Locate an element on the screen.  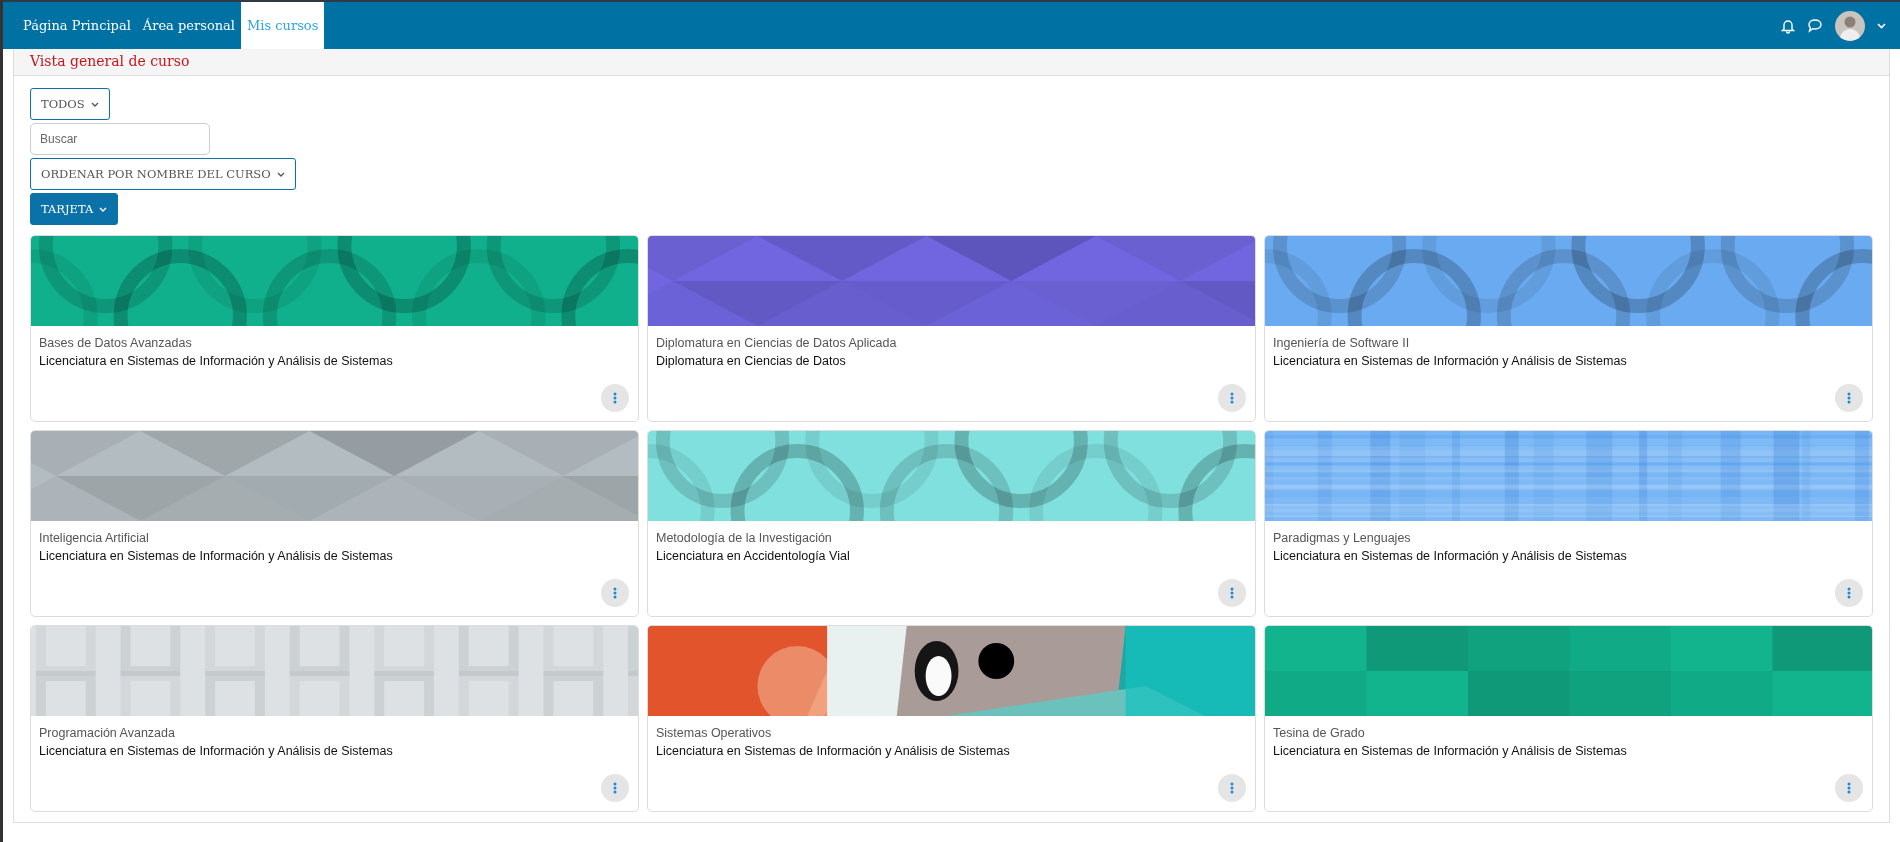
course-name: Tesina de Grado is located at coordinates (1568, 733).